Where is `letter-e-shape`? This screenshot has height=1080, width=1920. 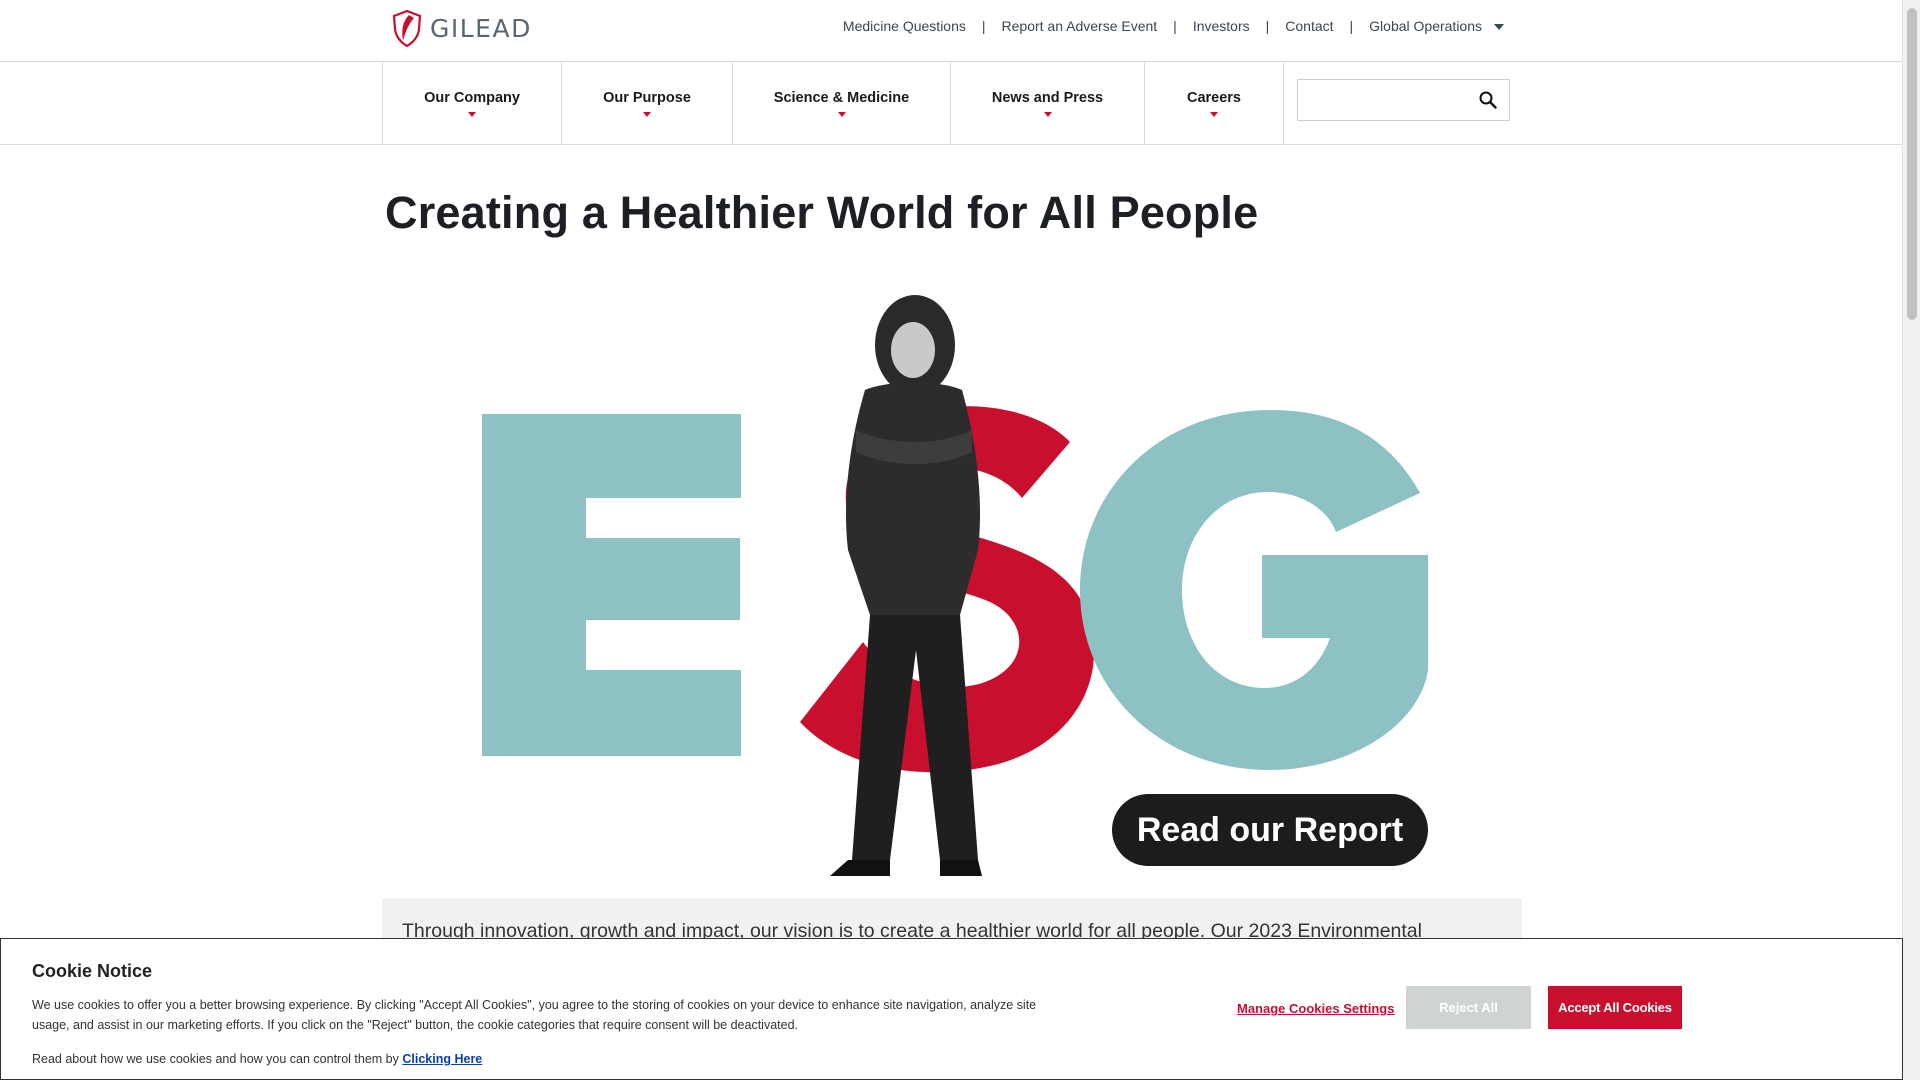
letter-e-shape is located at coordinates (611, 585).